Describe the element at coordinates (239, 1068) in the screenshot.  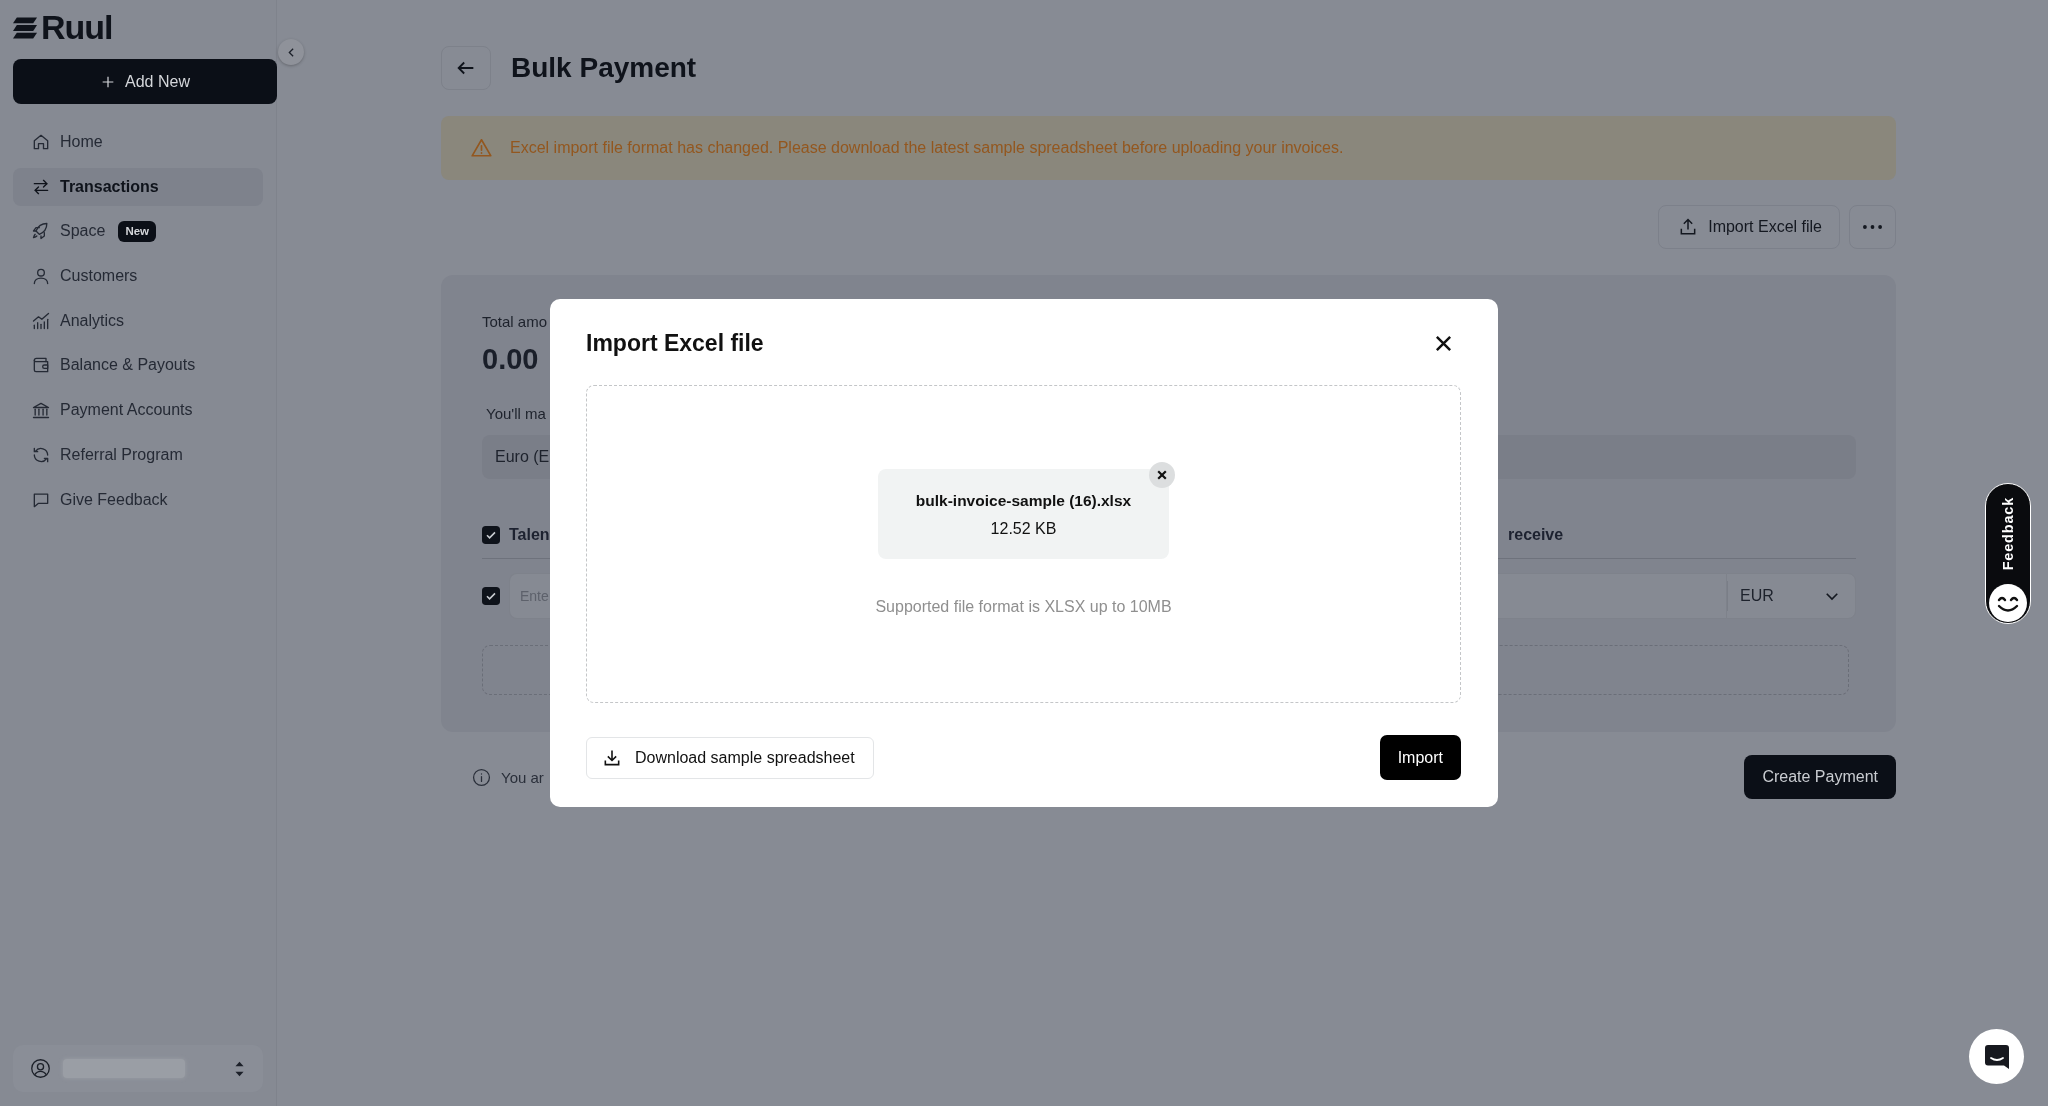
I see `up-down-icon` at that location.